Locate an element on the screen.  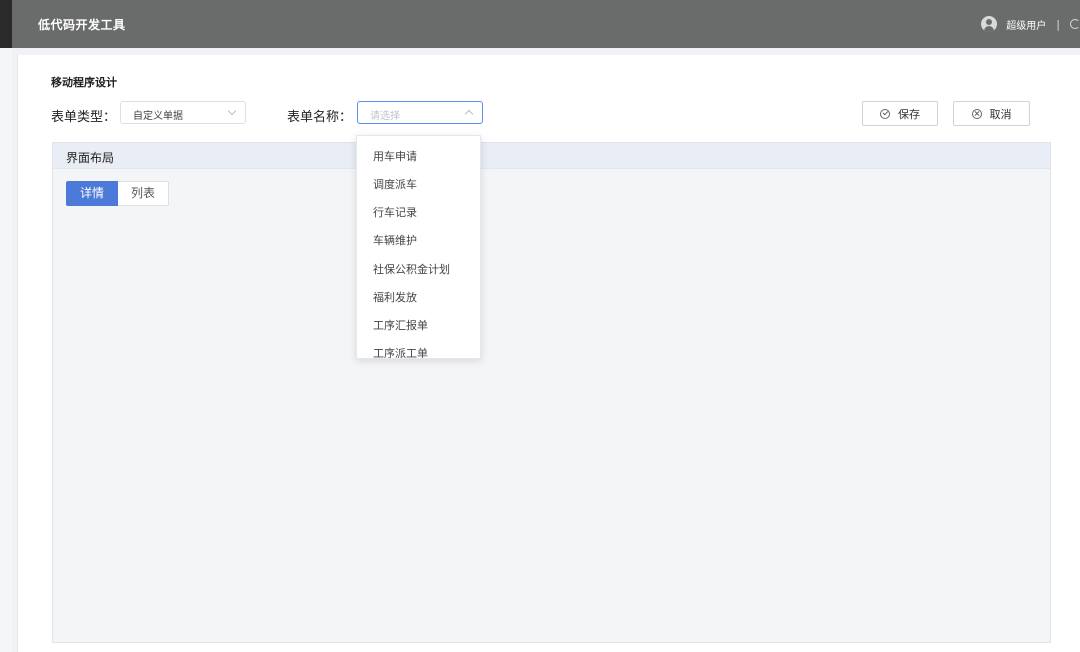
top-bar: 低代码开发工具 超级用户 | is located at coordinates (540, 24).